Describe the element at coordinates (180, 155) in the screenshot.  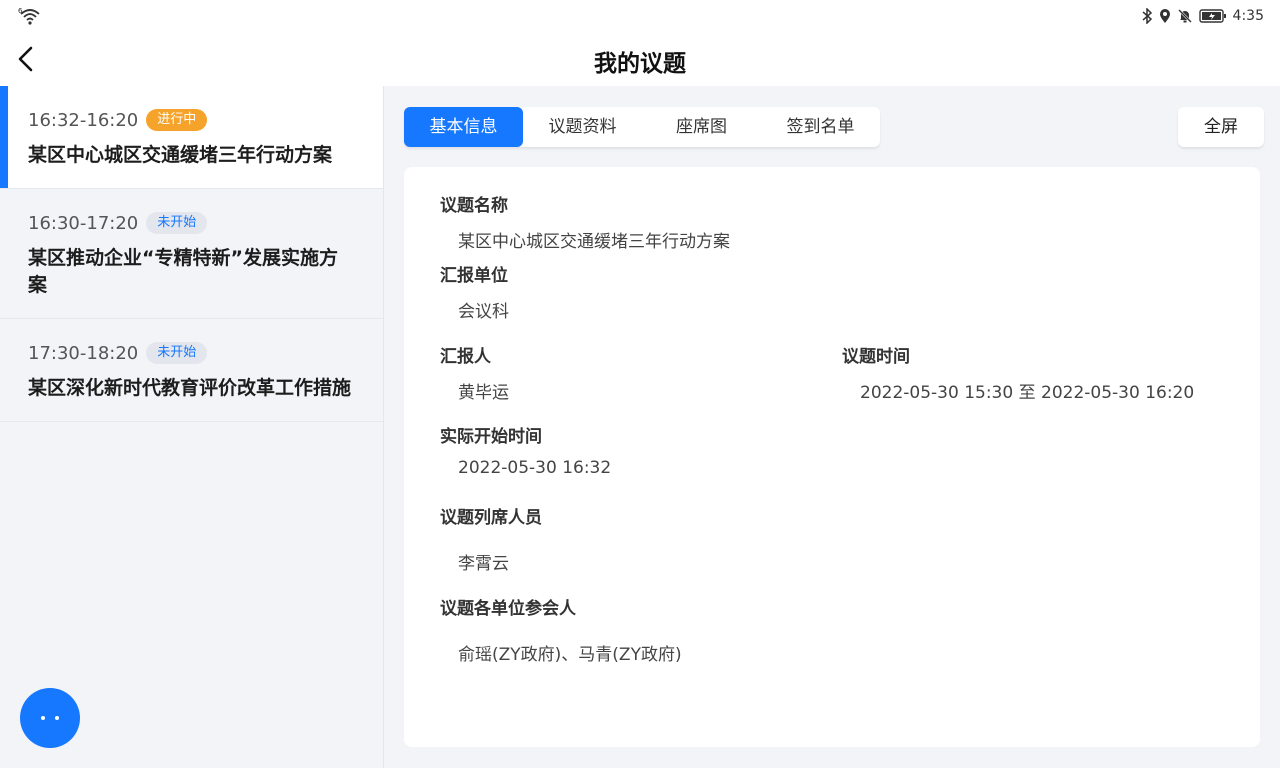
I see `agenda-title: 某区中心城区交通缓堵三年行动方案` at that location.